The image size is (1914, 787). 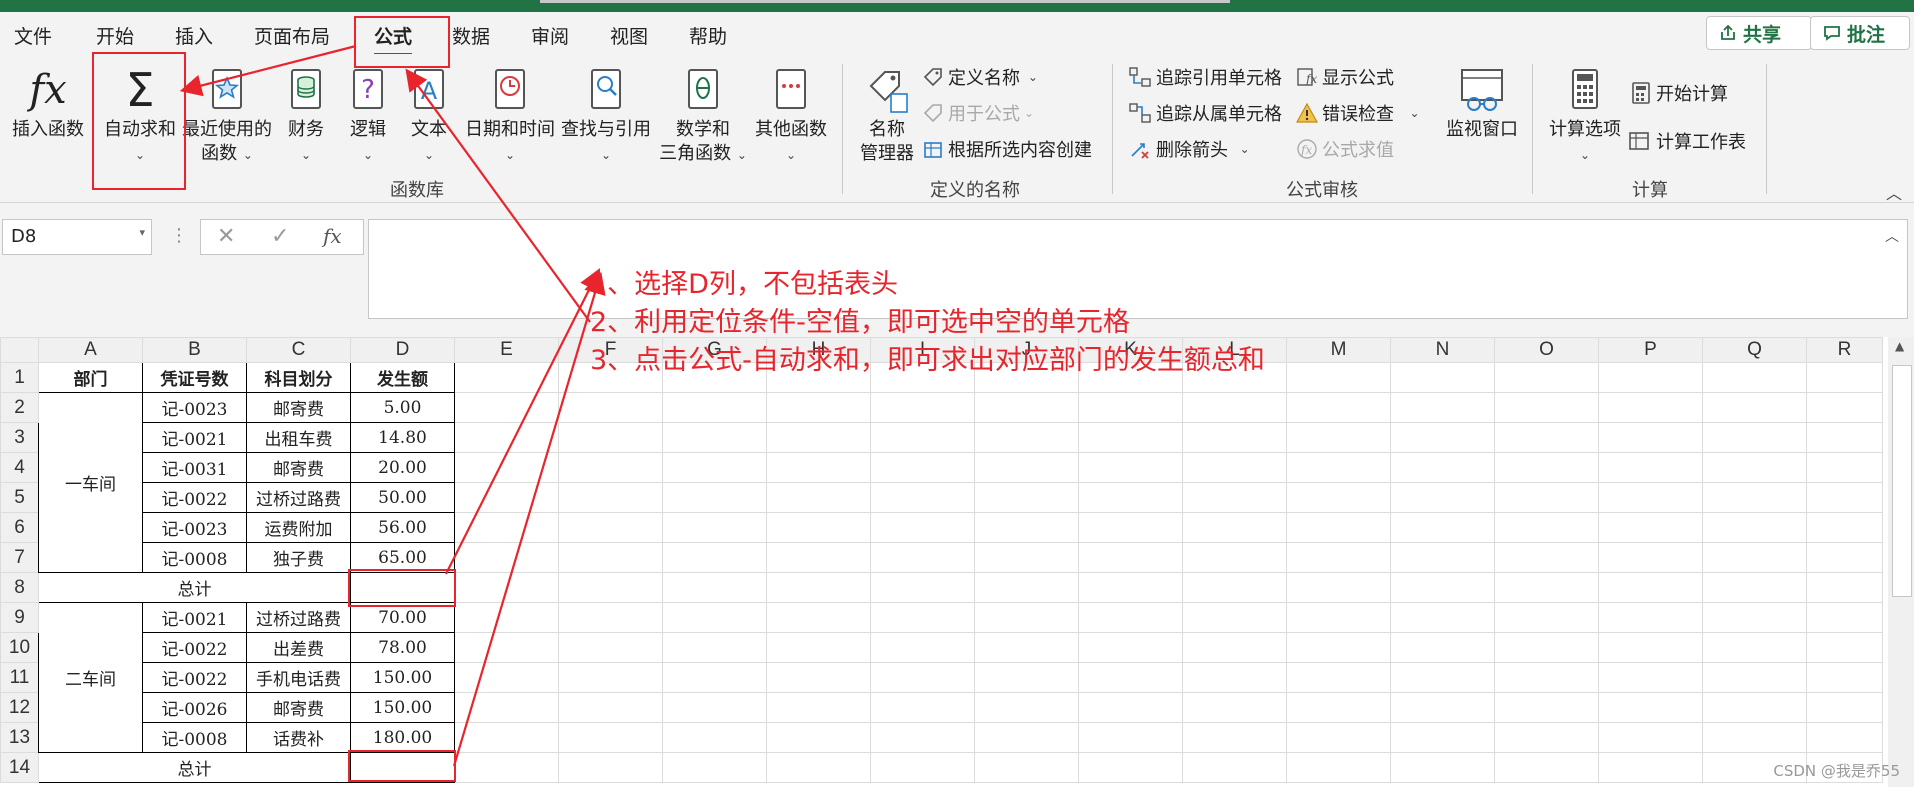 I want to click on watermark: CSDN @我是乔55, so click(x=1836, y=771).